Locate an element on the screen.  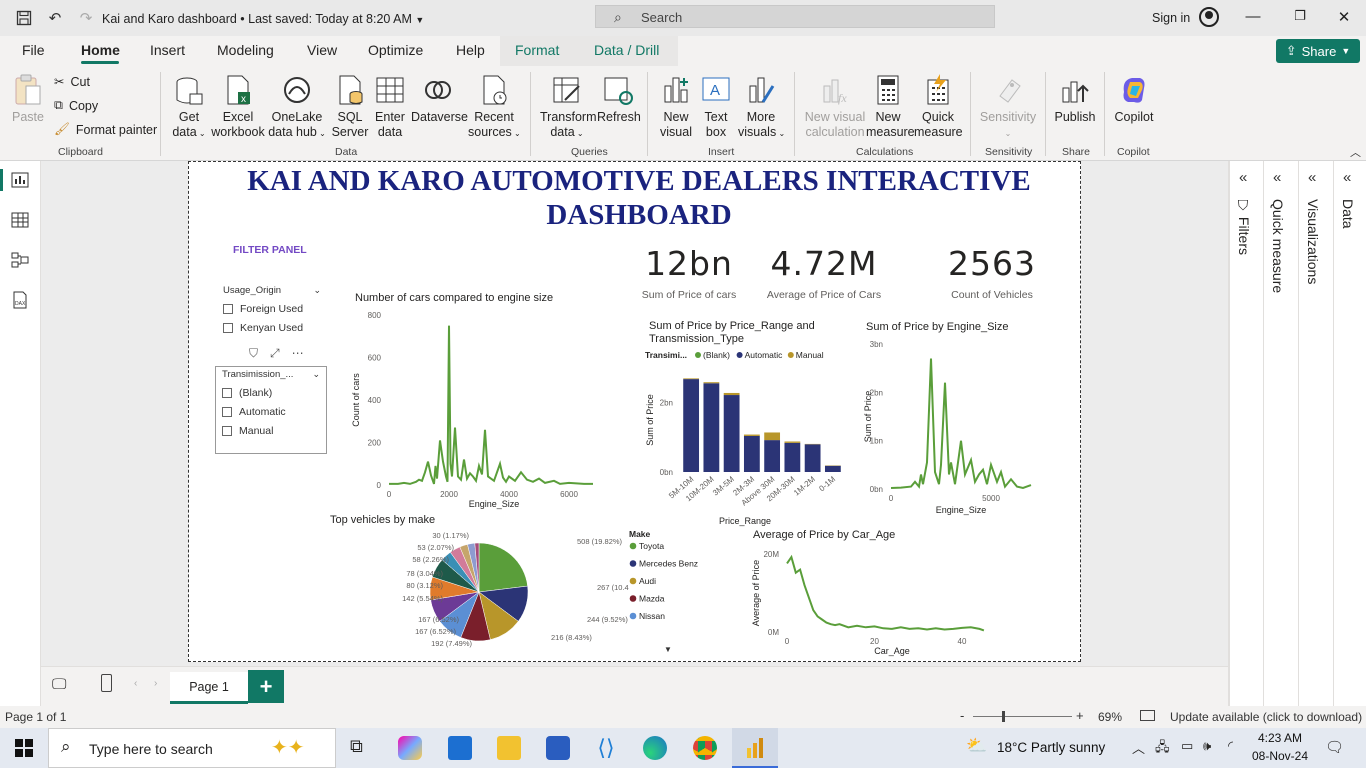
dax-query-view-icon: DAX is located at coordinates (20, 300).